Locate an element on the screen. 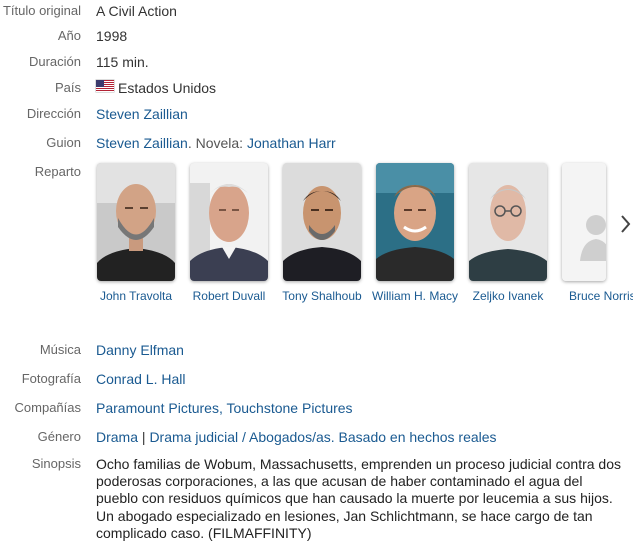 Image resolution: width=633 pixels, height=542 pixels. link-guionista: Steven Zaillian is located at coordinates (142, 143).